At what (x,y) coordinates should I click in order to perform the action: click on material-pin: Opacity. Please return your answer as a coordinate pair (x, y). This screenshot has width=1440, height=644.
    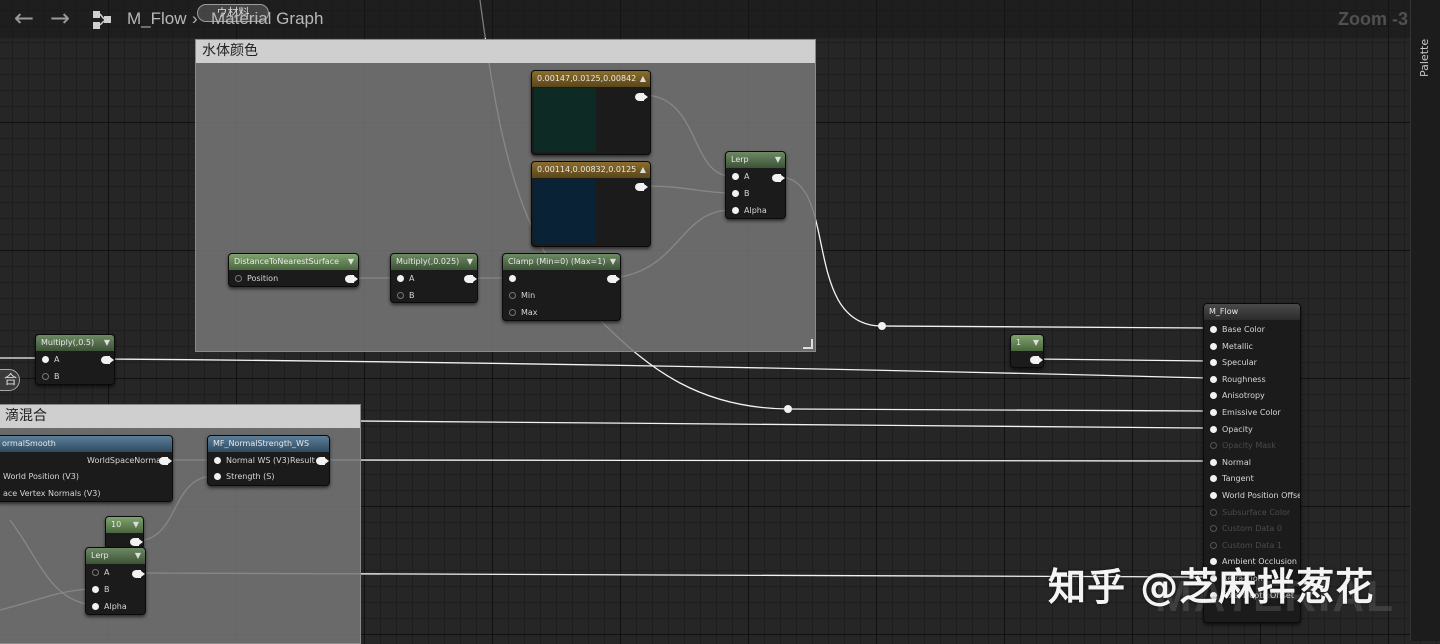
    Looking at the image, I should click on (1231, 430).